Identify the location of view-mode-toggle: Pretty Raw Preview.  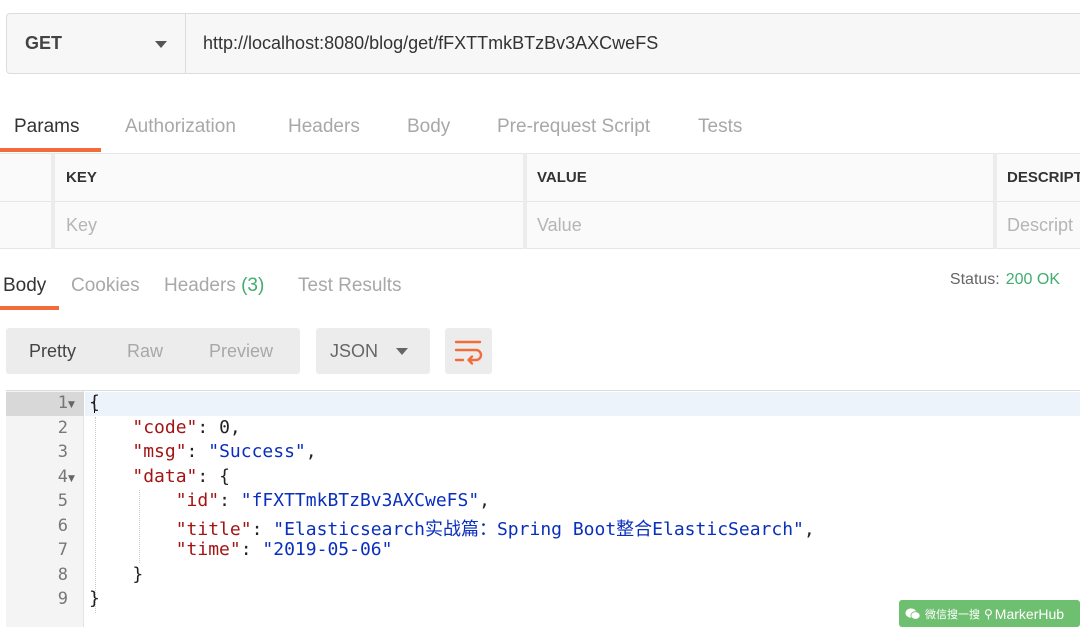
(153, 351).